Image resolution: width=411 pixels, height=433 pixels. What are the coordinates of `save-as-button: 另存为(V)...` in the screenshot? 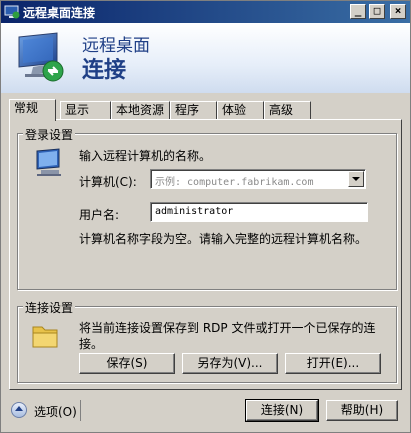 It's located at (230, 363).